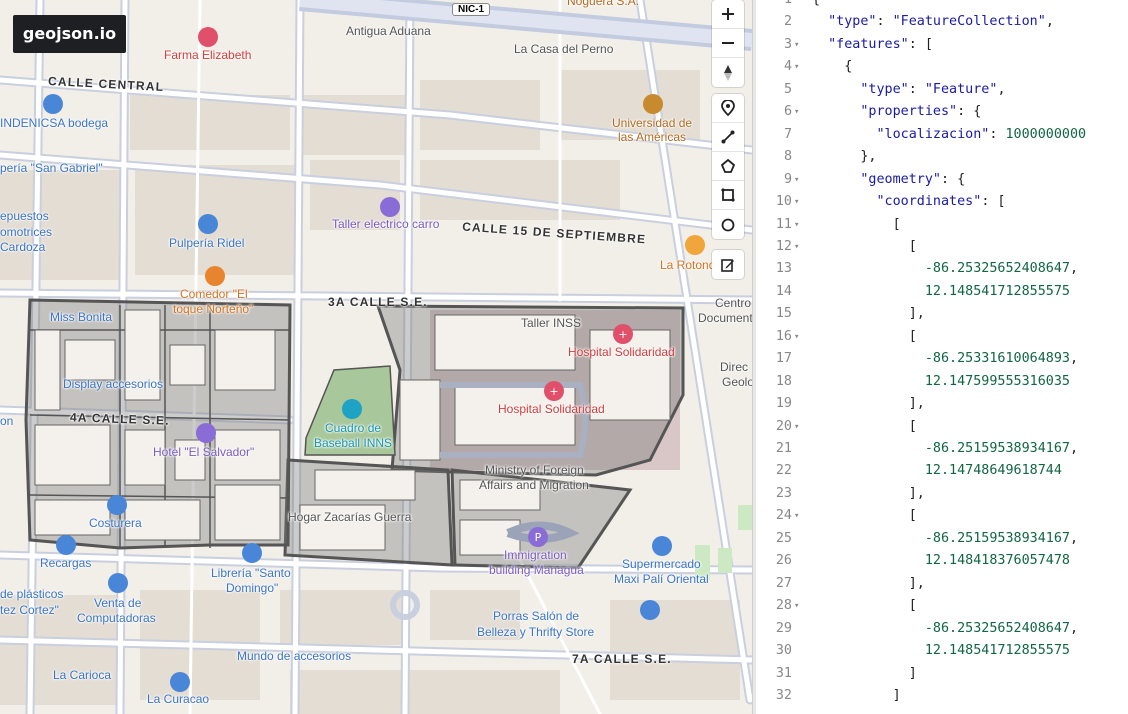 The height and width of the screenshot is (714, 1128). I want to click on code-line: 21 -86.25159538934167,, so click(942, 449).